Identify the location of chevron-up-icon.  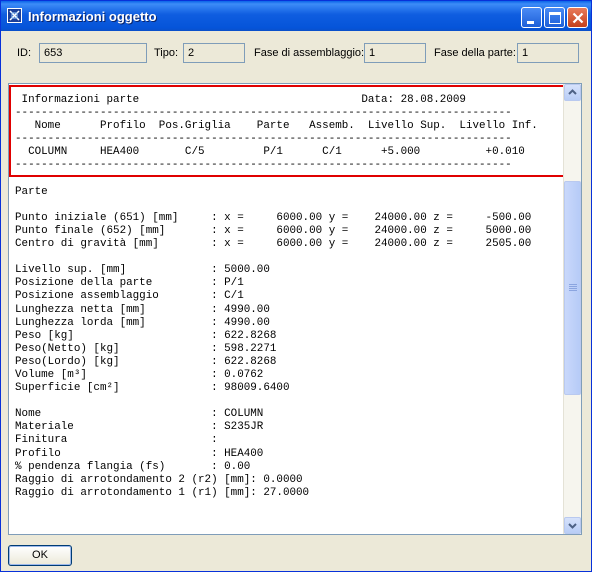
(572, 92).